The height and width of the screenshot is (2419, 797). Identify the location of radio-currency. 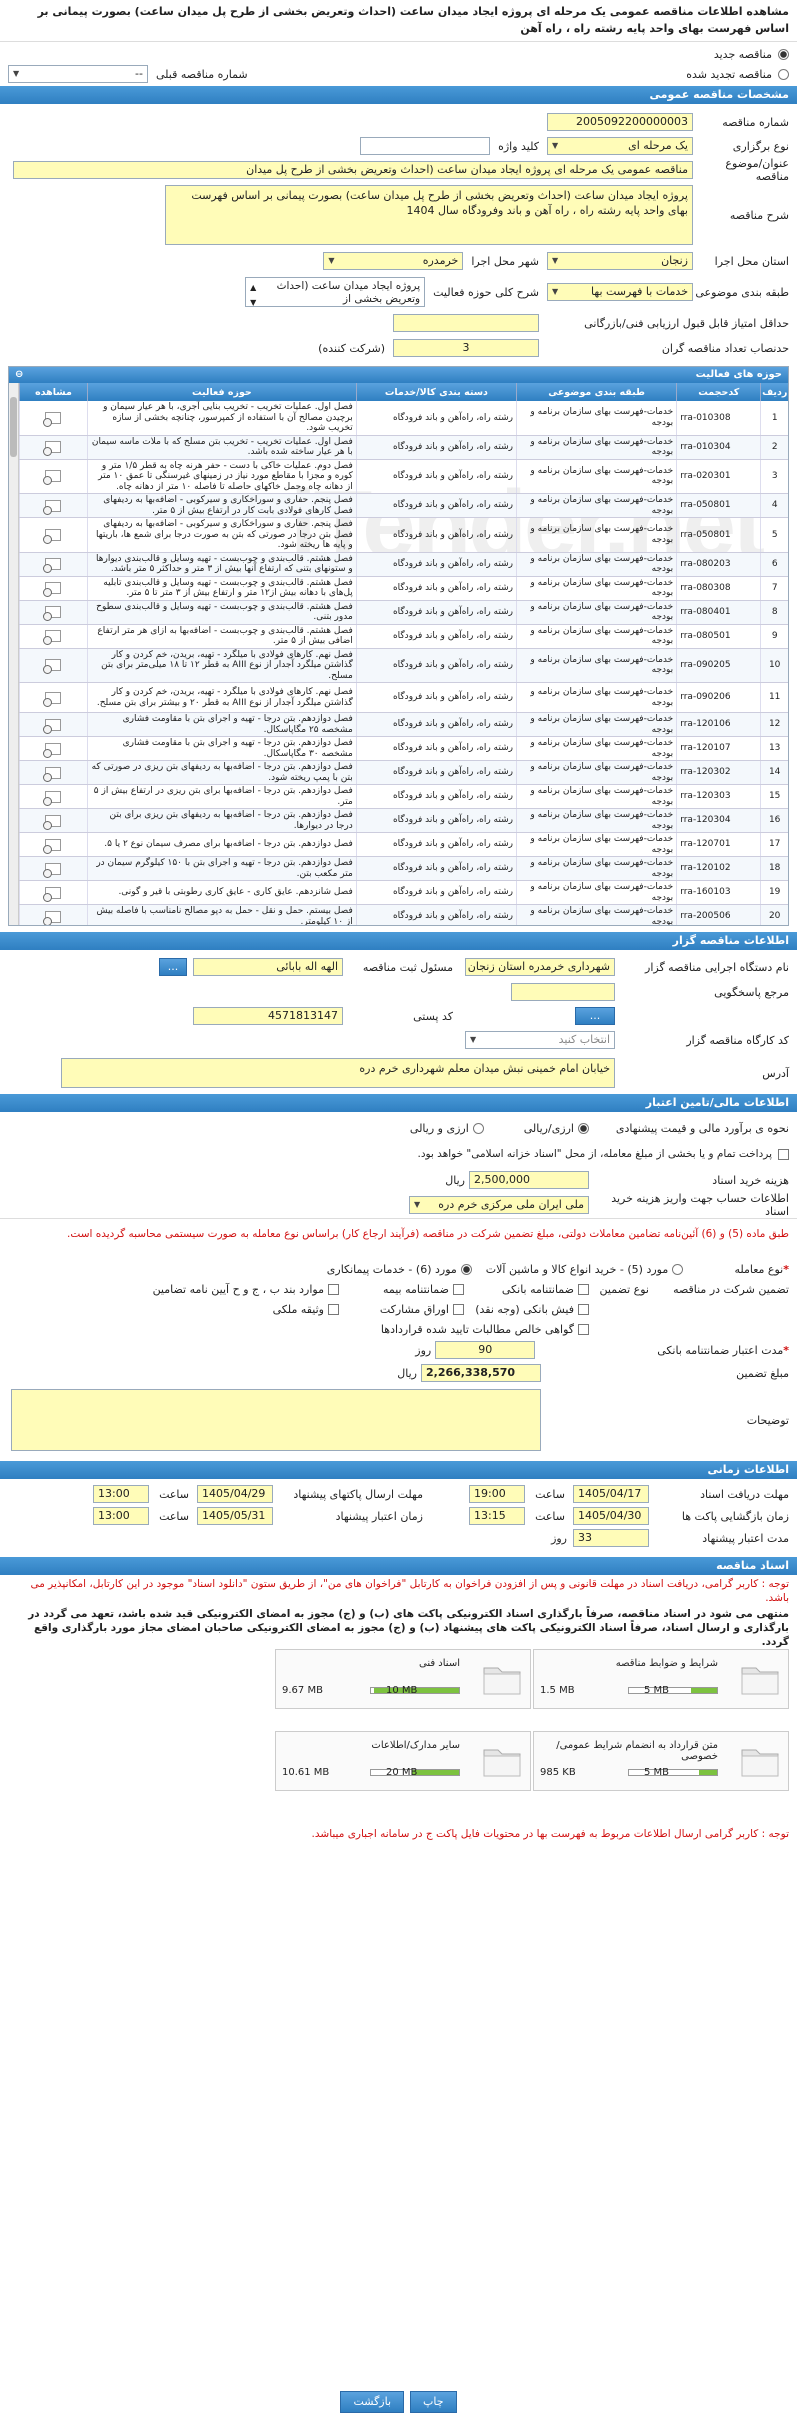
(478, 1128).